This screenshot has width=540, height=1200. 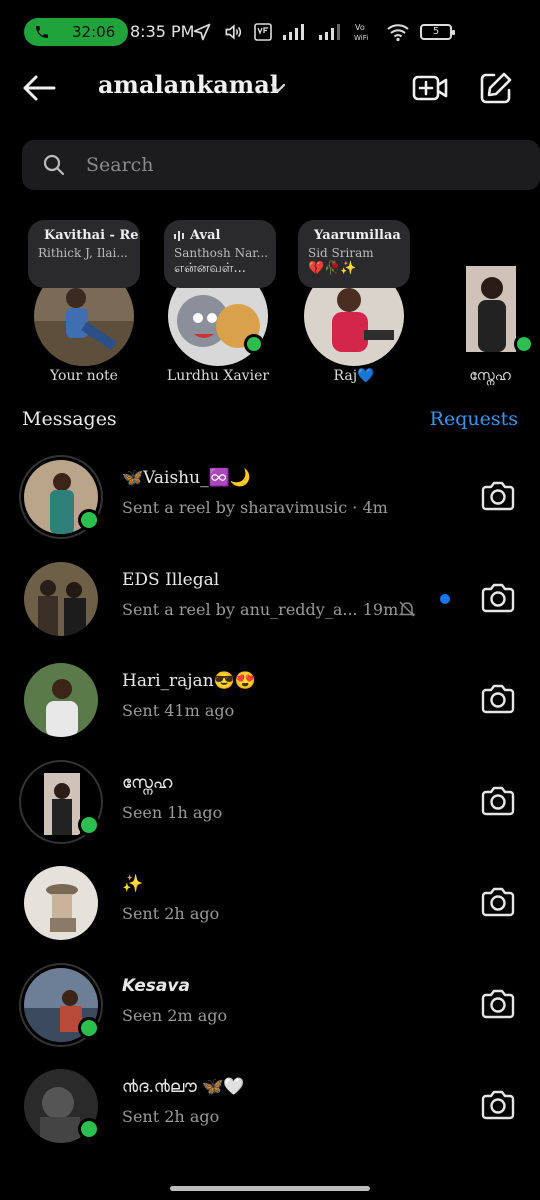 What do you see at coordinates (341, 253) in the screenshot?
I see `note-artist: Sid Sriram` at bounding box center [341, 253].